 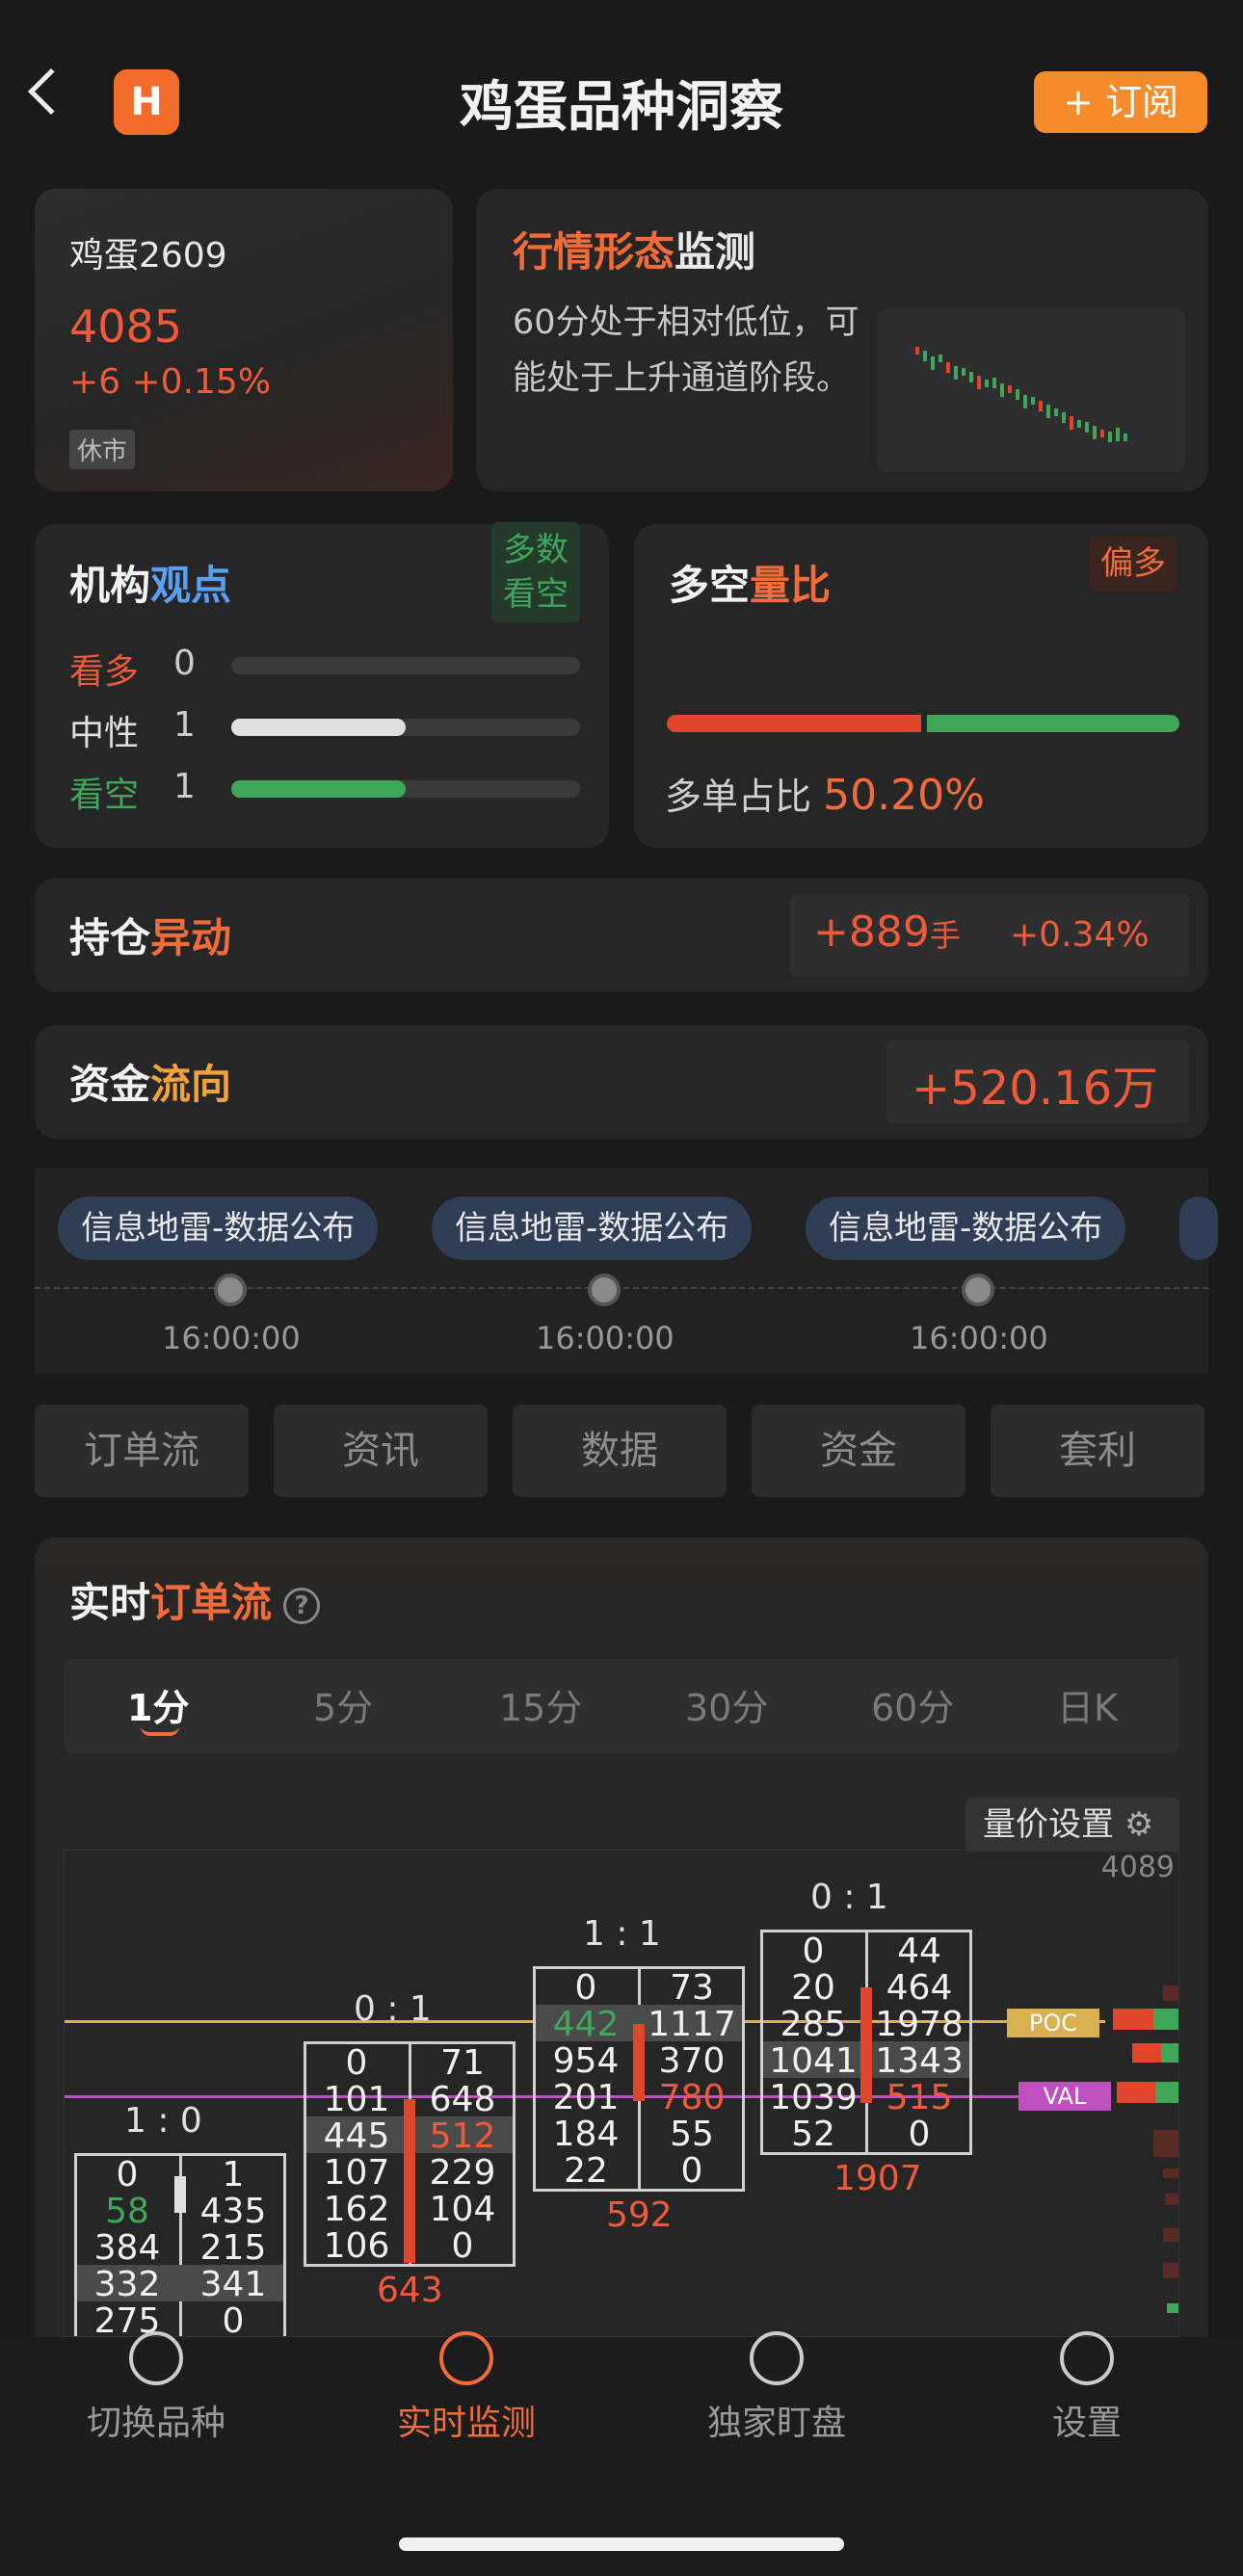 What do you see at coordinates (1087, 2358) in the screenshot?
I see `settings-icon` at bounding box center [1087, 2358].